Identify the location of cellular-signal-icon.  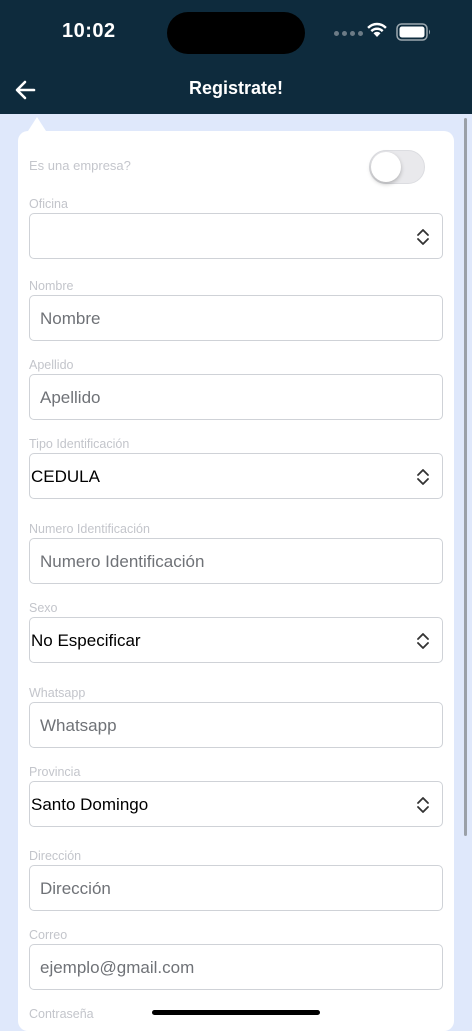
(348, 33).